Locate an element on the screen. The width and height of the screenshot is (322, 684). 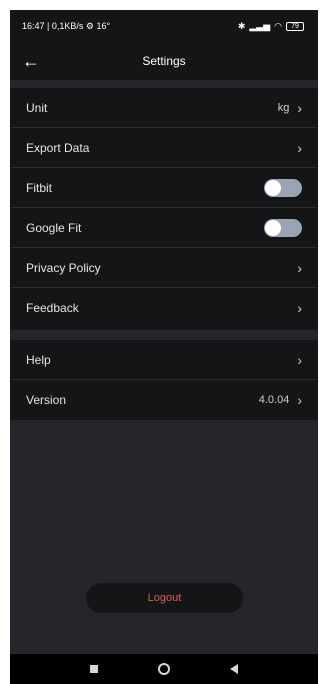
sync-icon: ⚙ is located at coordinates (89, 26).